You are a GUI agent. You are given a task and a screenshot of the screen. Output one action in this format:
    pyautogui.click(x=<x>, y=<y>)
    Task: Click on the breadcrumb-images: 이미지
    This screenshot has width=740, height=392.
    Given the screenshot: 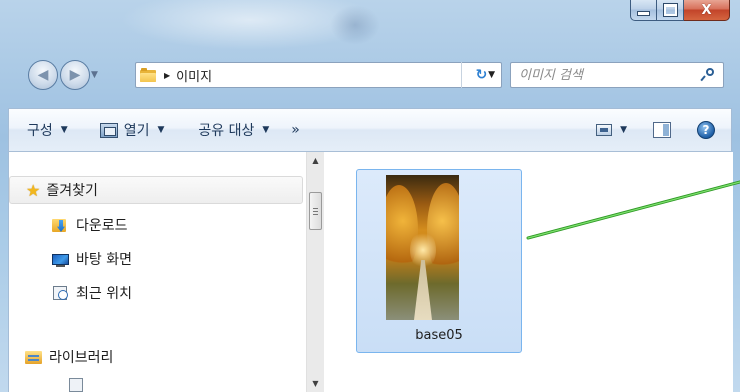 What is the action you would take?
    pyautogui.click(x=194, y=75)
    